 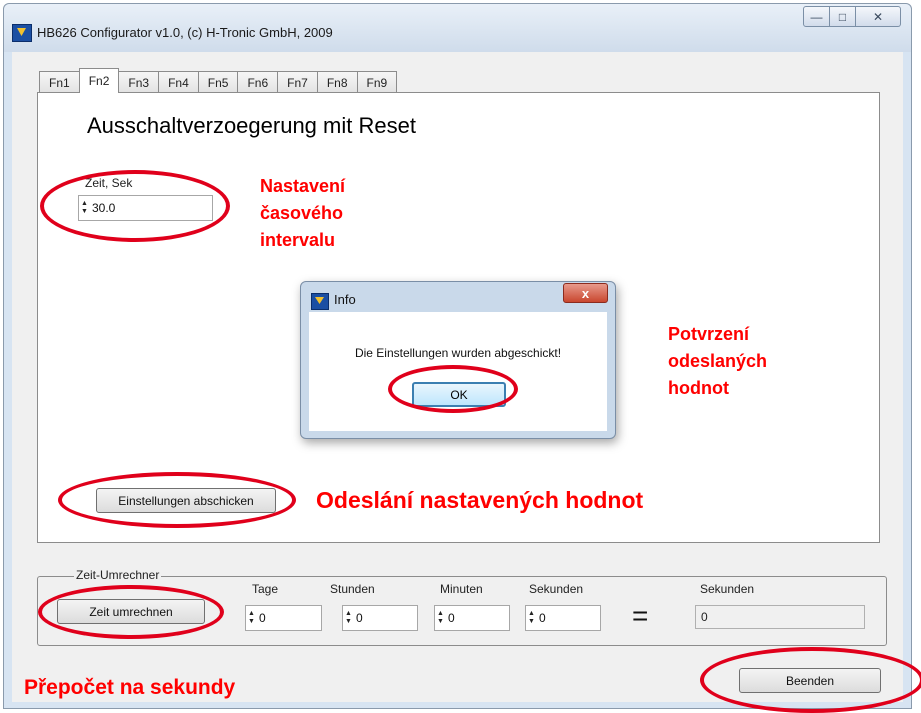 I want to click on tab-fn9: Fn9, so click(x=377, y=82).